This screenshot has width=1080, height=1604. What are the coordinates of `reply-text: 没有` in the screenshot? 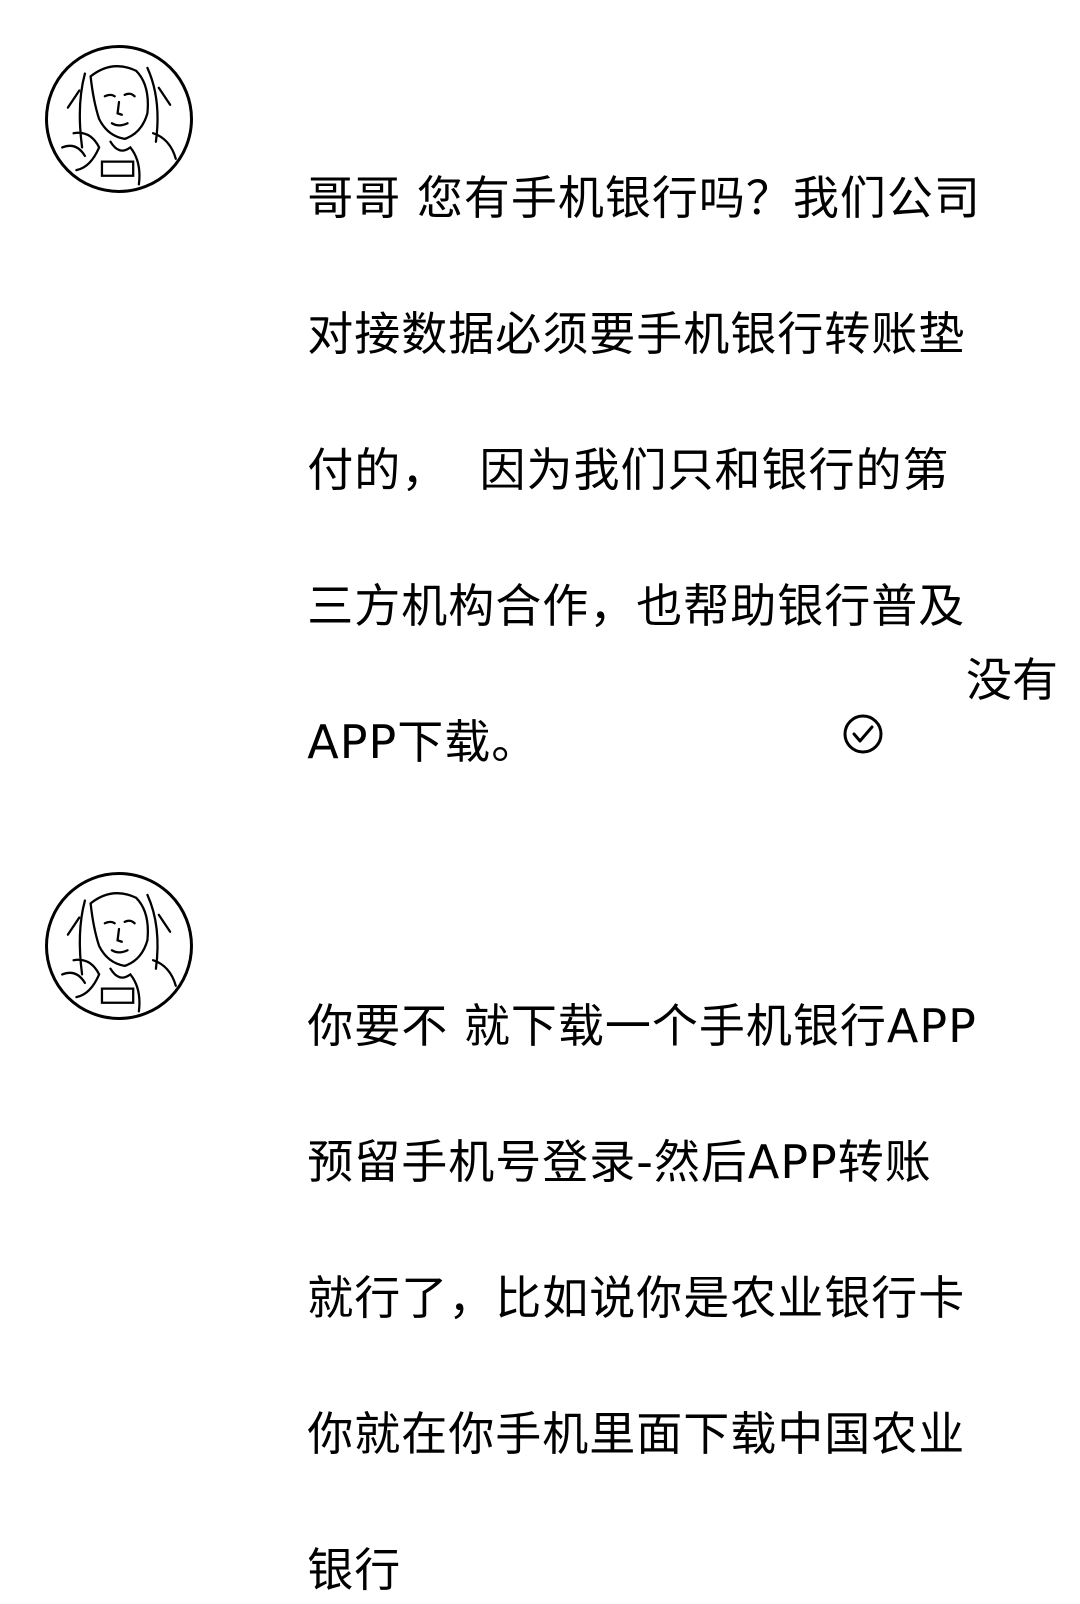 It's located at (1012, 680).